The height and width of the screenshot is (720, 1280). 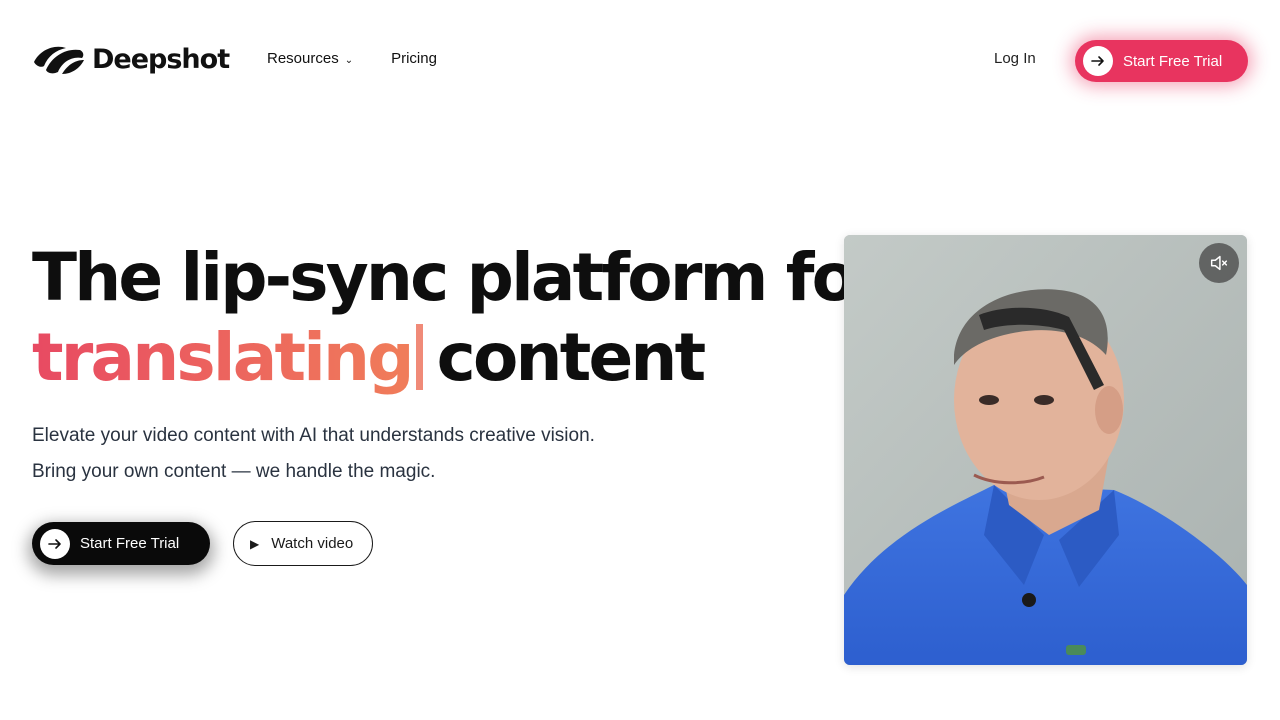 What do you see at coordinates (1015, 58) in the screenshot?
I see `login-link: Log In` at bounding box center [1015, 58].